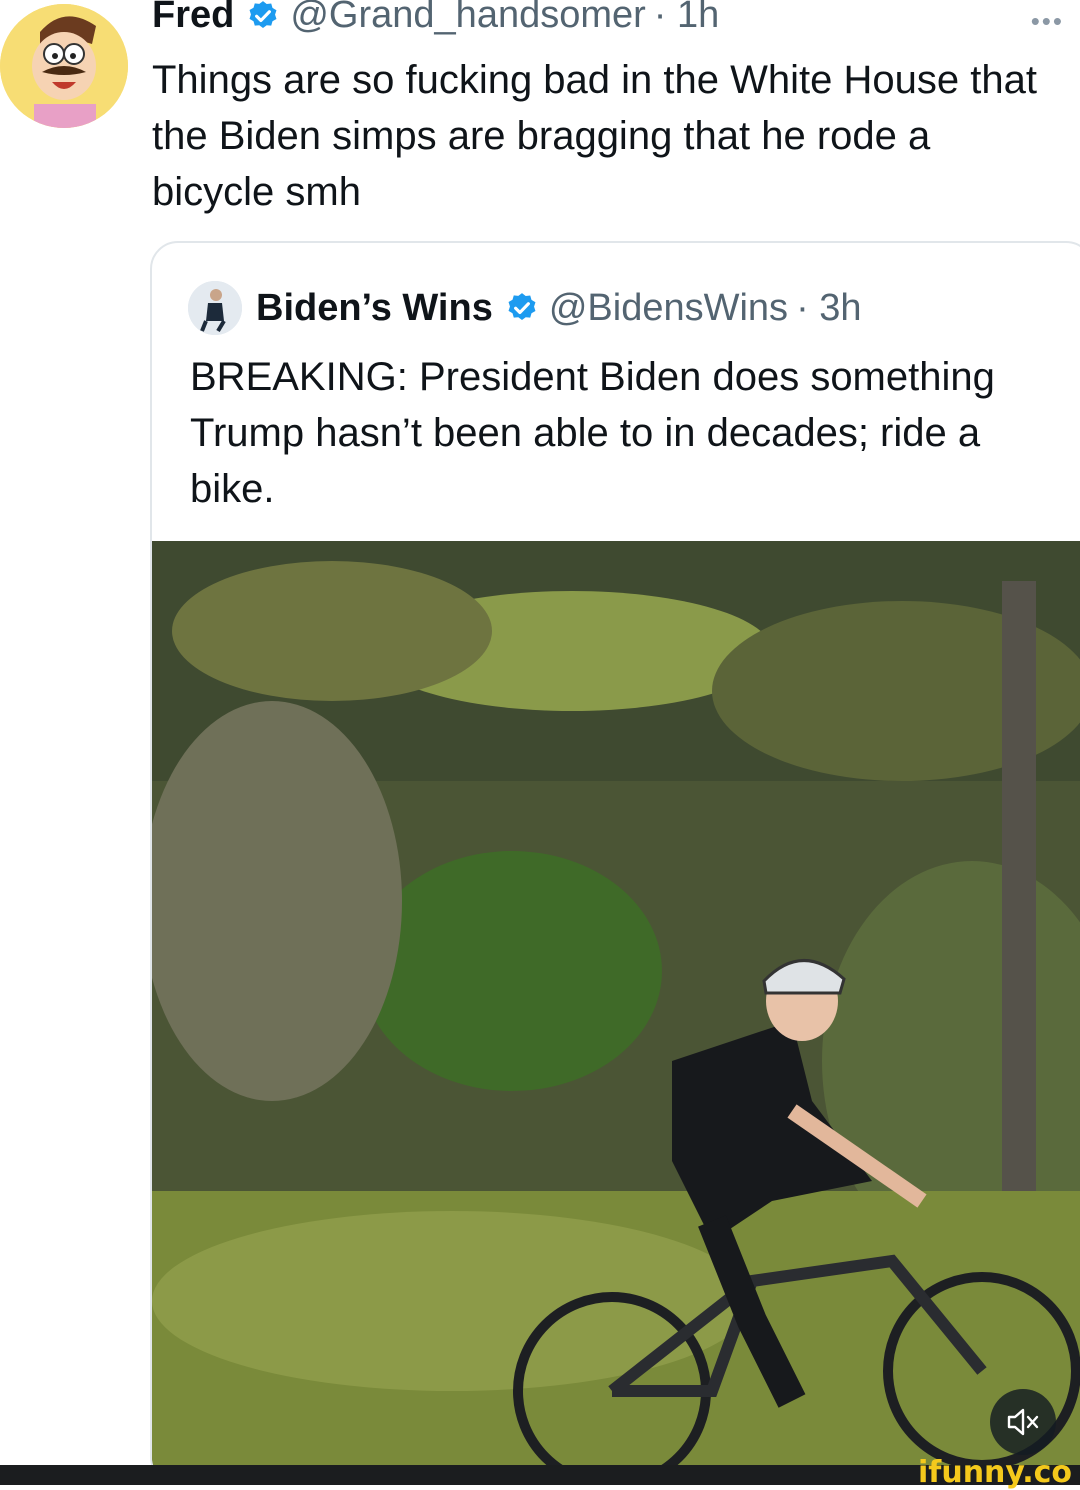  I want to click on user-avatar, so click(64, 66).